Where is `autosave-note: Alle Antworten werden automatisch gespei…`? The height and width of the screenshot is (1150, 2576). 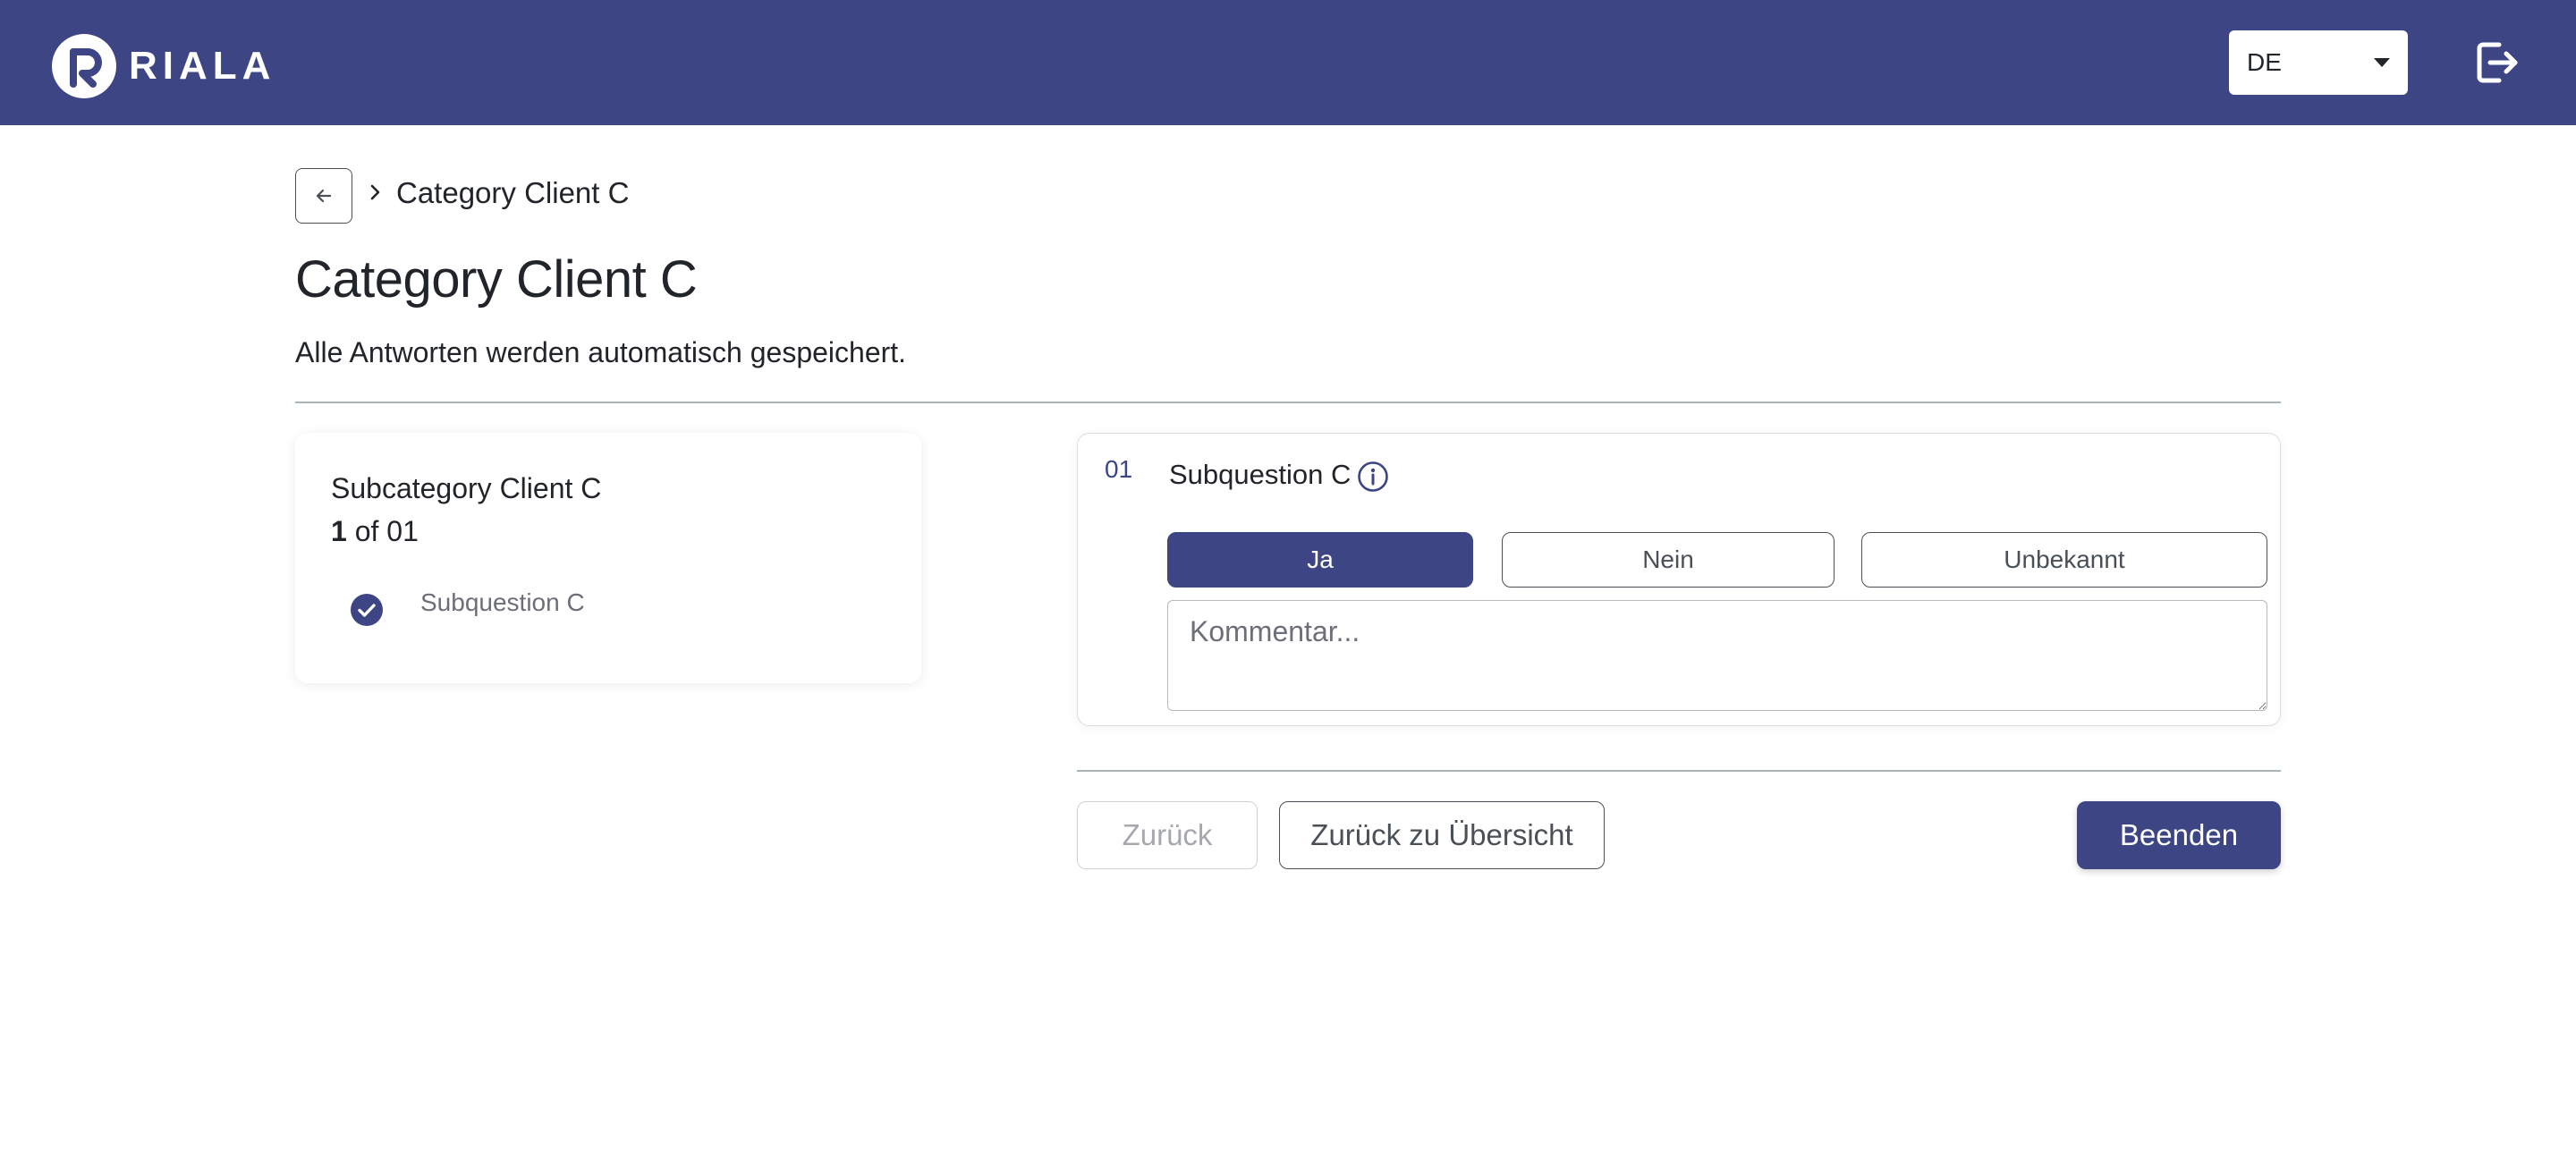 autosave-note: Alle Antworten werden automatisch gespei… is located at coordinates (601, 352).